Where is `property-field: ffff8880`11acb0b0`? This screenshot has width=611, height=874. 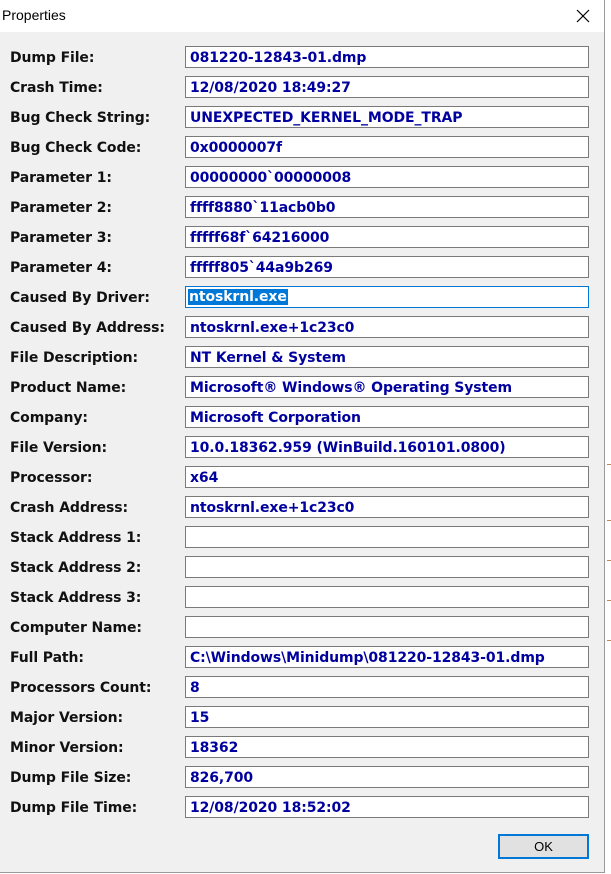
property-field: ffff8880`11acb0b0 is located at coordinates (387, 207).